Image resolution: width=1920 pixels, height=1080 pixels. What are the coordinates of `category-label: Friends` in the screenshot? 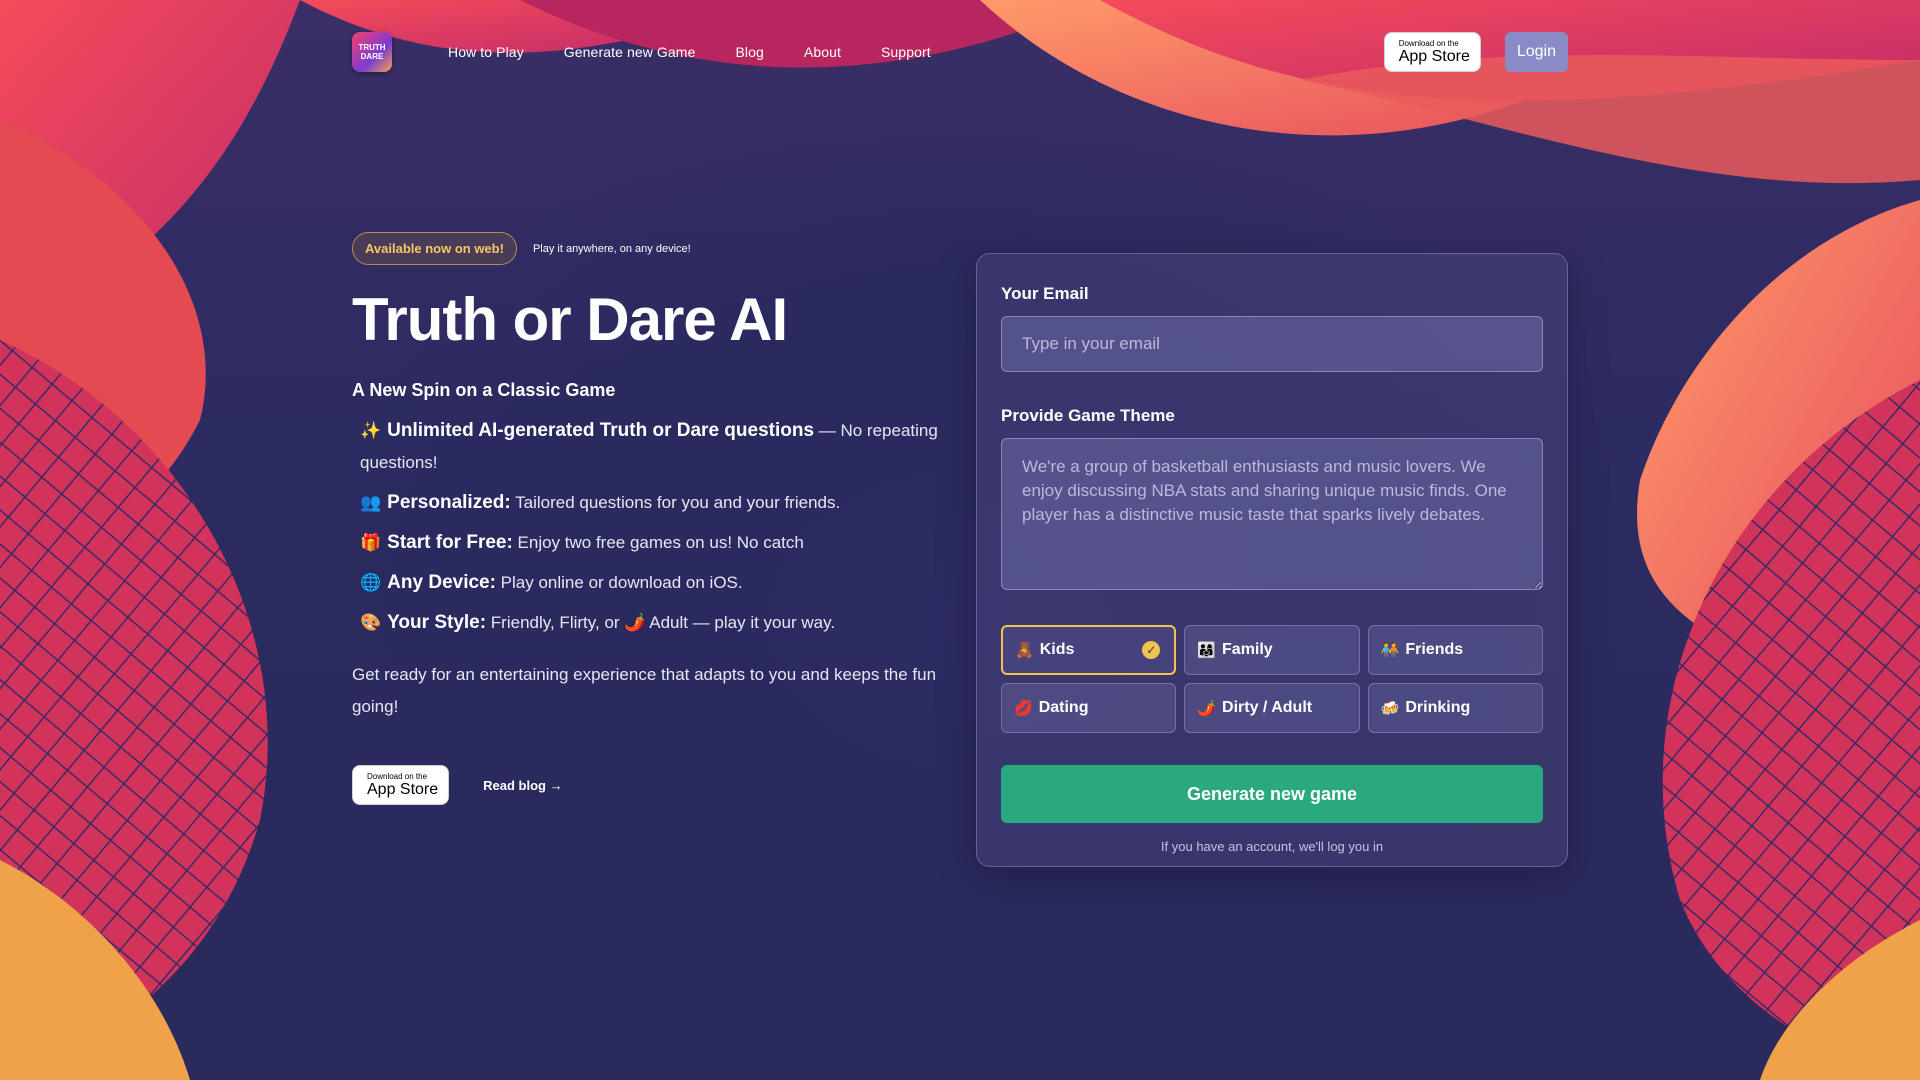 It's located at (1434, 649).